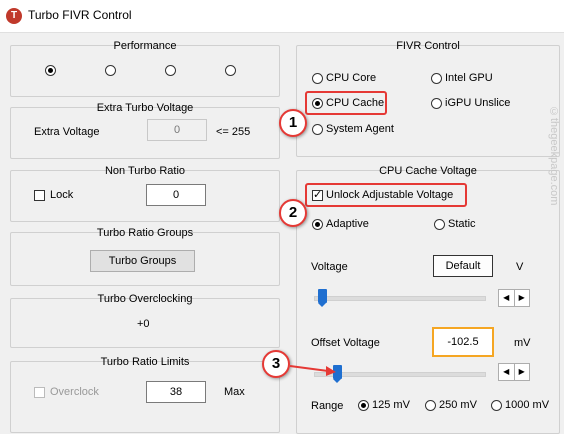 The height and width of the screenshot is (434, 564). I want to click on lock-label: Lock, so click(62, 195).